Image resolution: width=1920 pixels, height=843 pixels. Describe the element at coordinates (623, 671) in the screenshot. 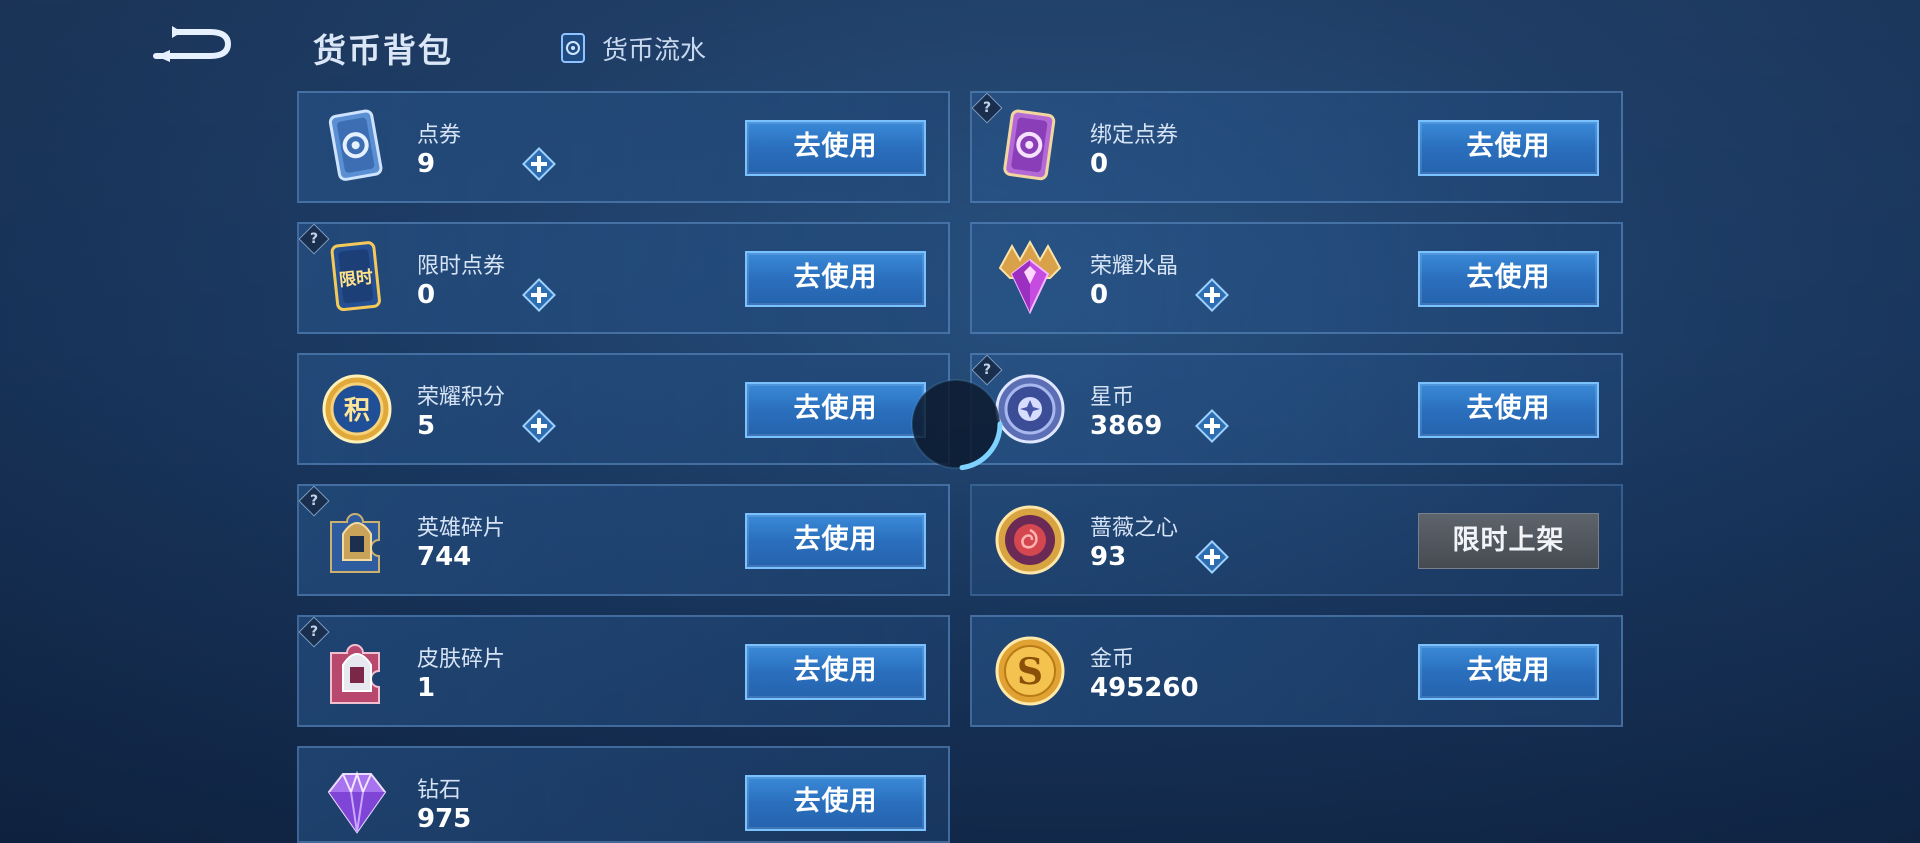

I see `currency-card-skin-shard: ? 皮肤碎片 1 去使用` at that location.